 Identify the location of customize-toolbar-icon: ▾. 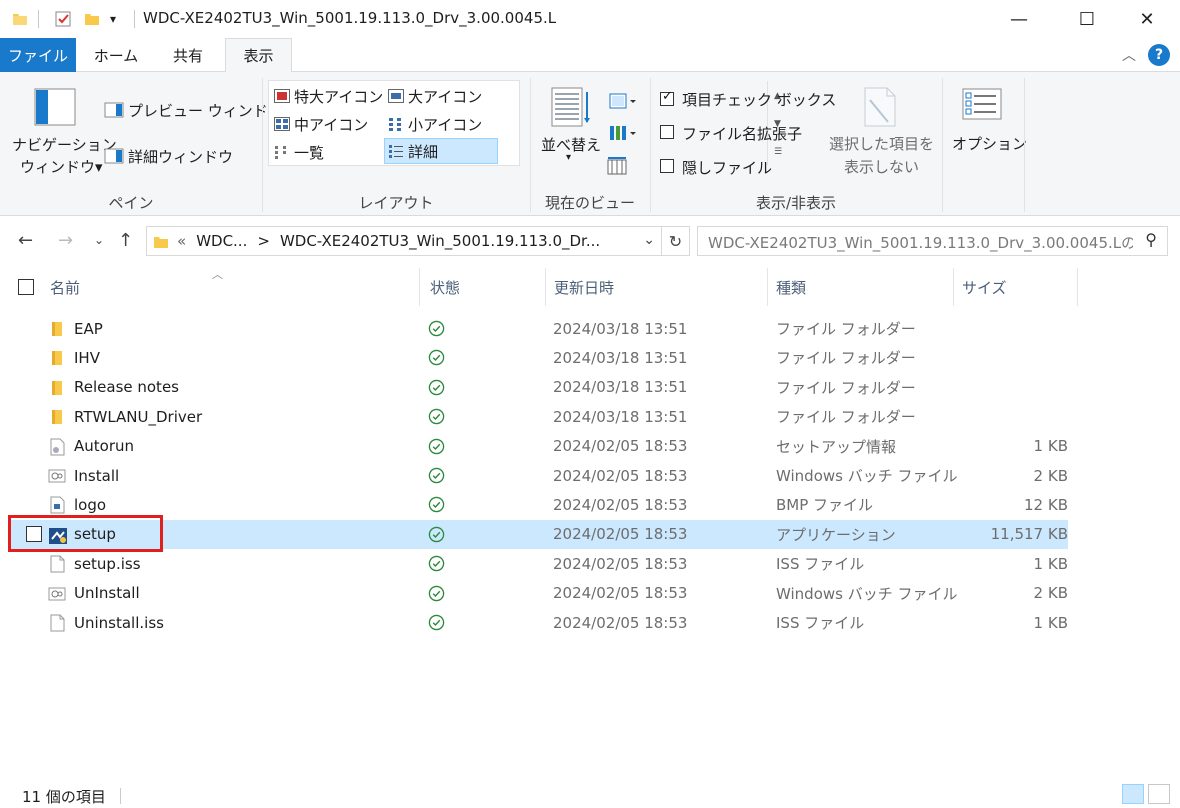
(113, 19).